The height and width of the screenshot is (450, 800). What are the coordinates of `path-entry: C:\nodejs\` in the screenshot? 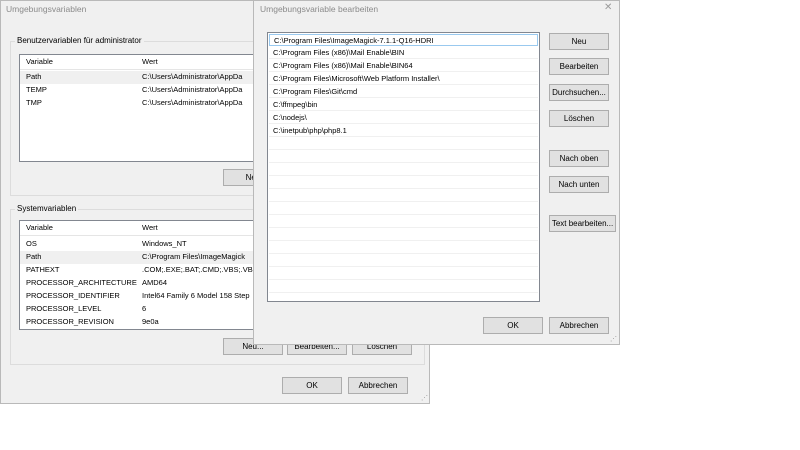 It's located at (290, 117).